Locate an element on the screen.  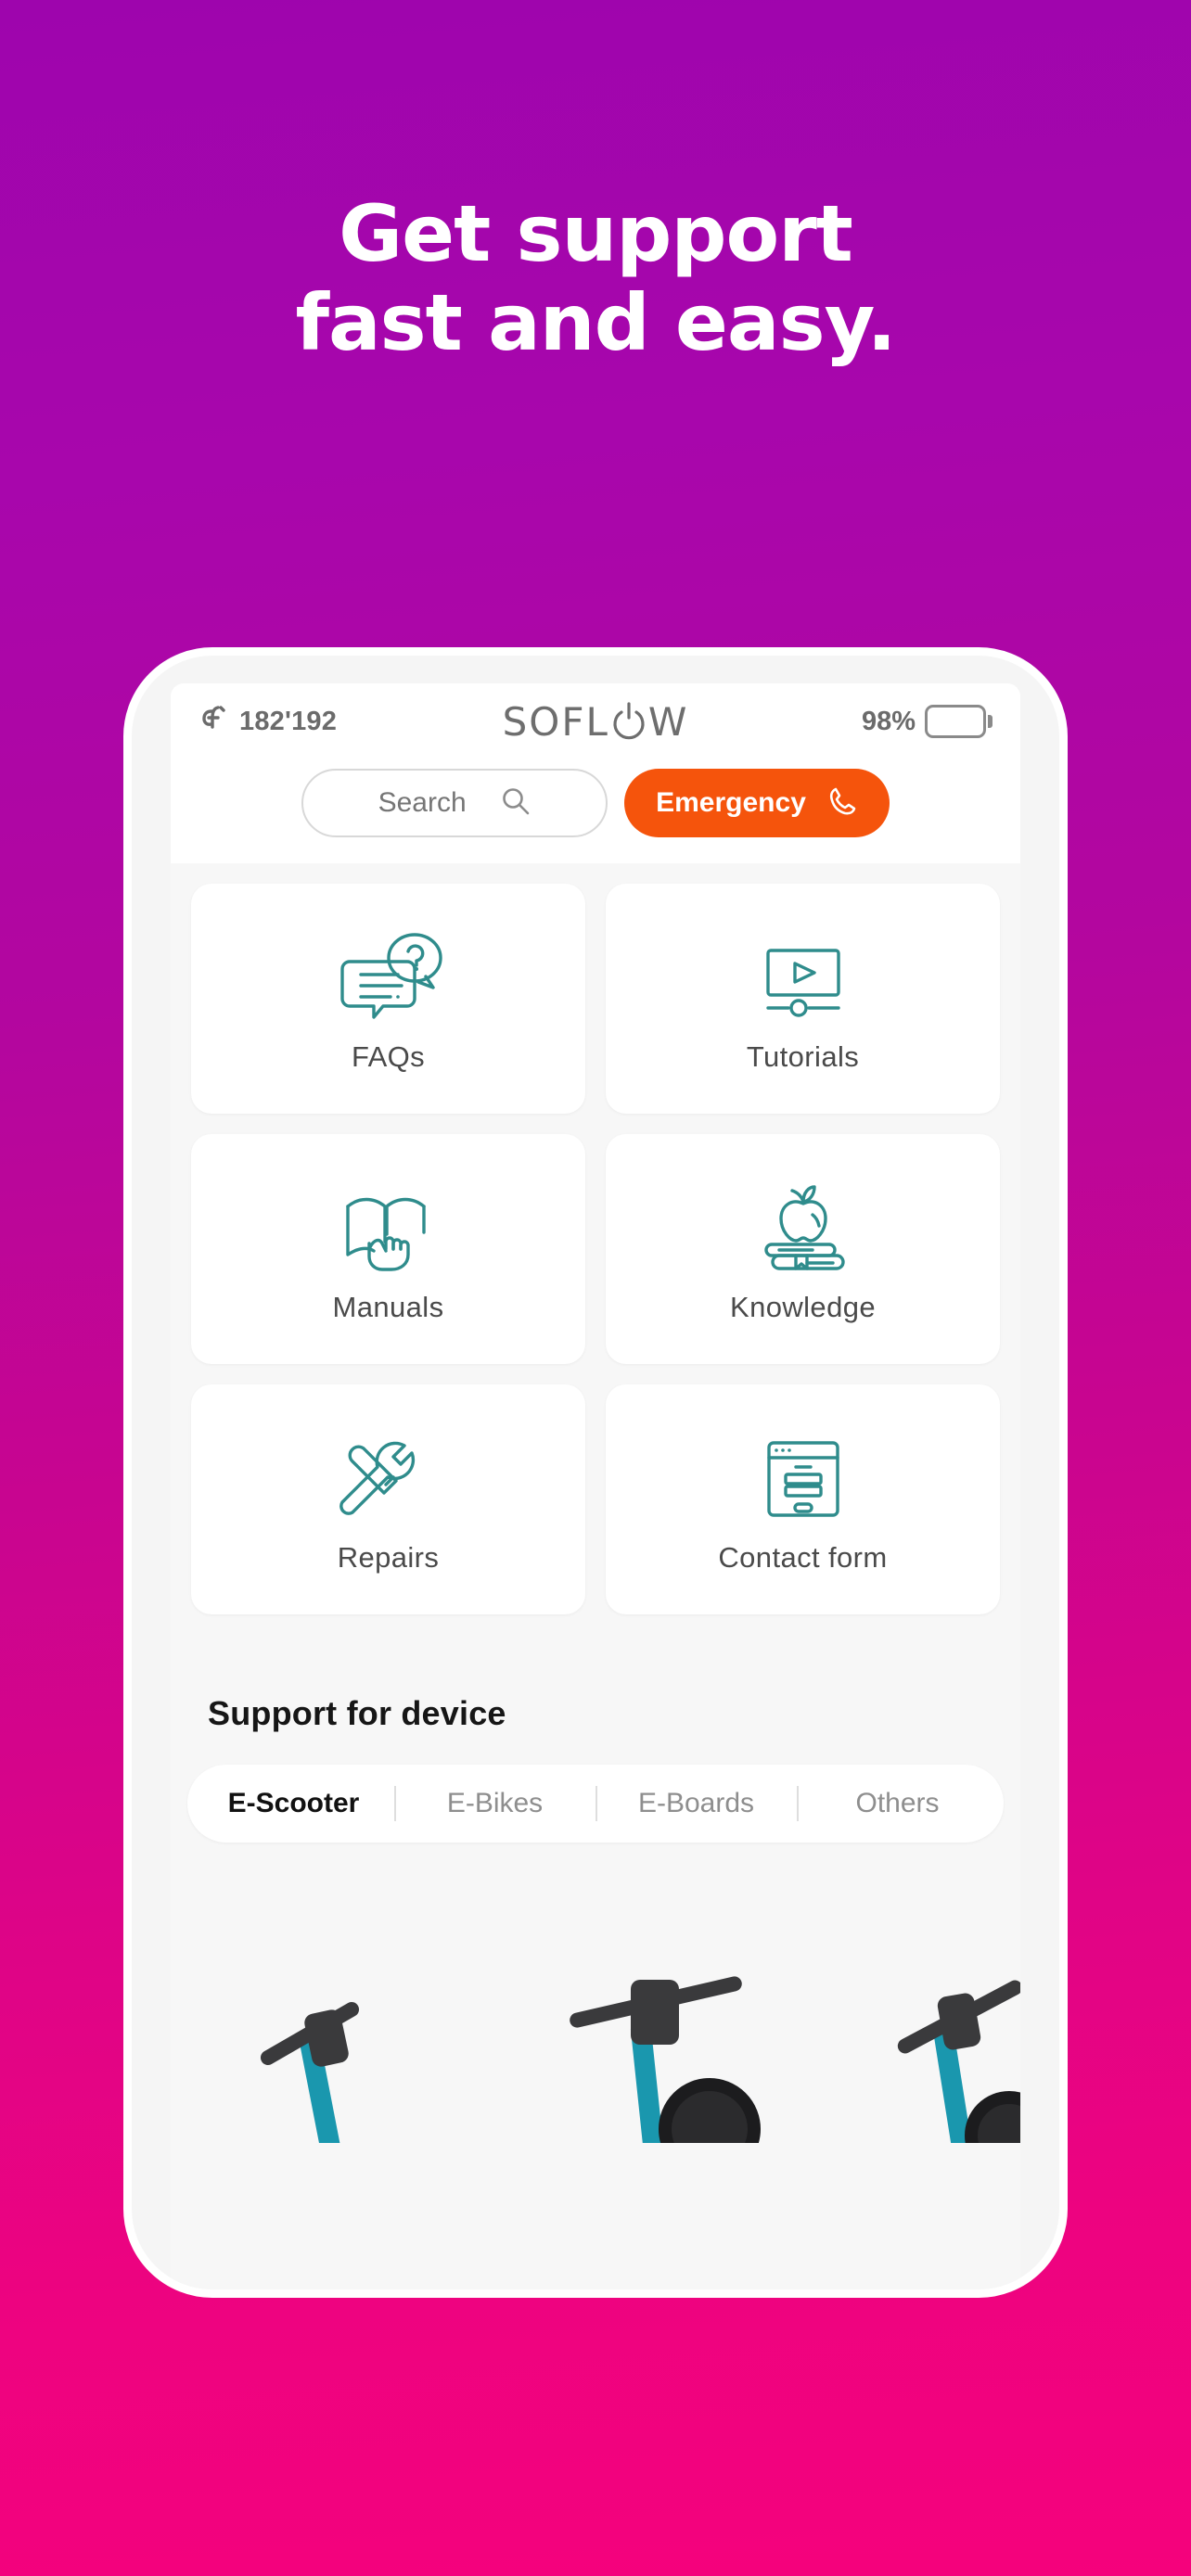
tab-e-bikes: E-Bikes is located at coordinates (495, 1803).